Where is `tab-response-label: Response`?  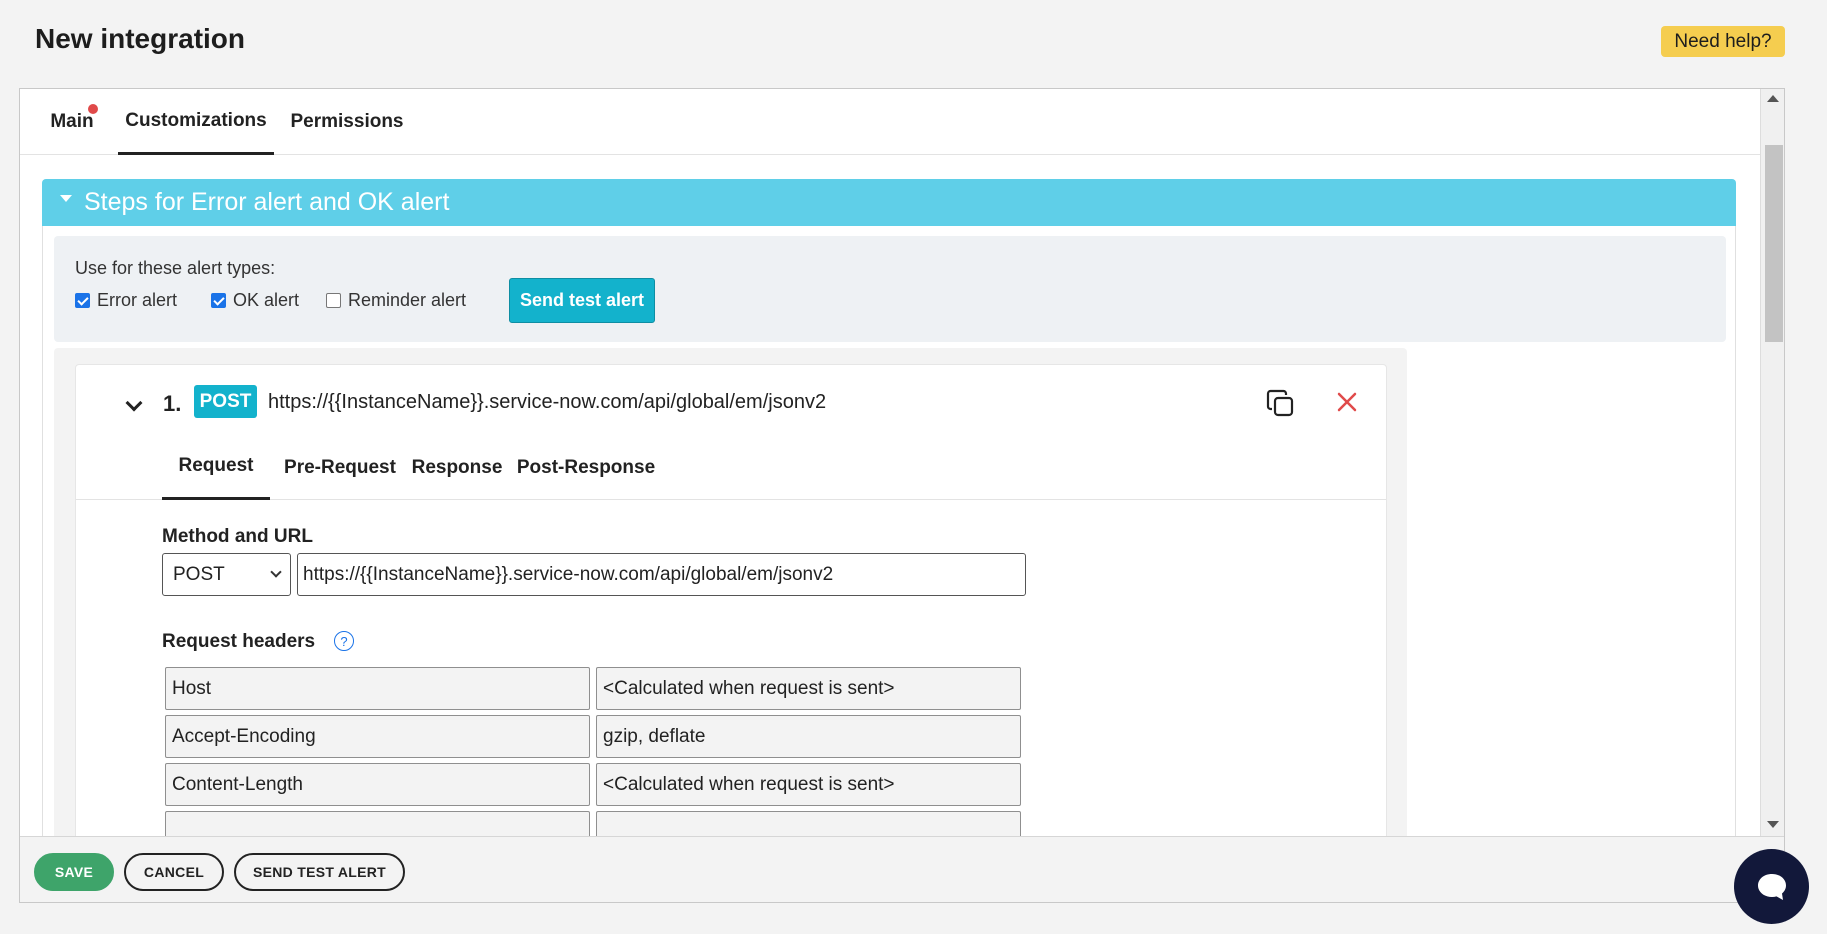 tab-response-label: Response is located at coordinates (457, 467).